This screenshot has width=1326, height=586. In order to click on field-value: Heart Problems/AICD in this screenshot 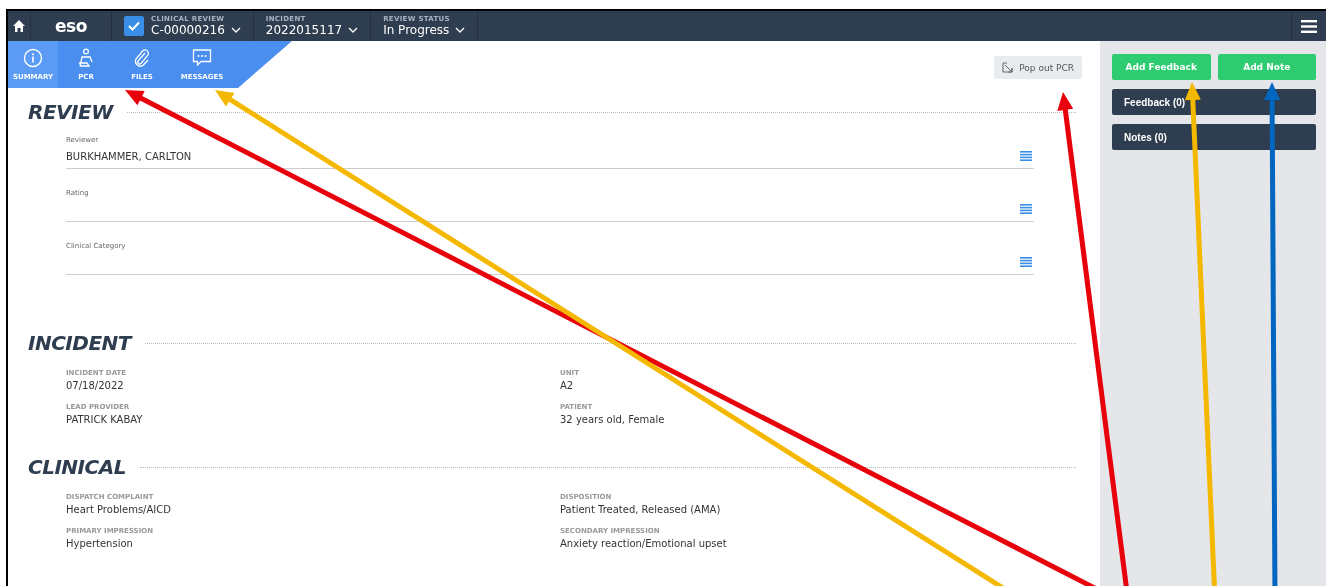, I will do `click(119, 509)`.